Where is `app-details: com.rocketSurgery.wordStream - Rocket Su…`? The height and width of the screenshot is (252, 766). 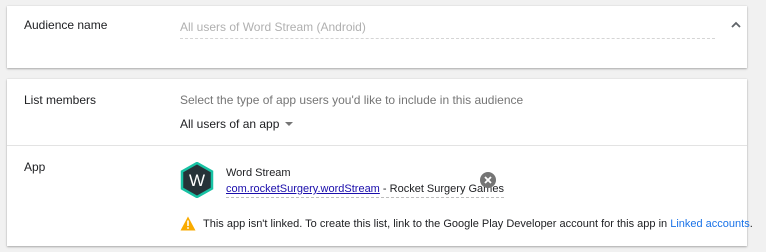 app-details: com.rocketSurgery.wordStream - Rocket Su… is located at coordinates (365, 190).